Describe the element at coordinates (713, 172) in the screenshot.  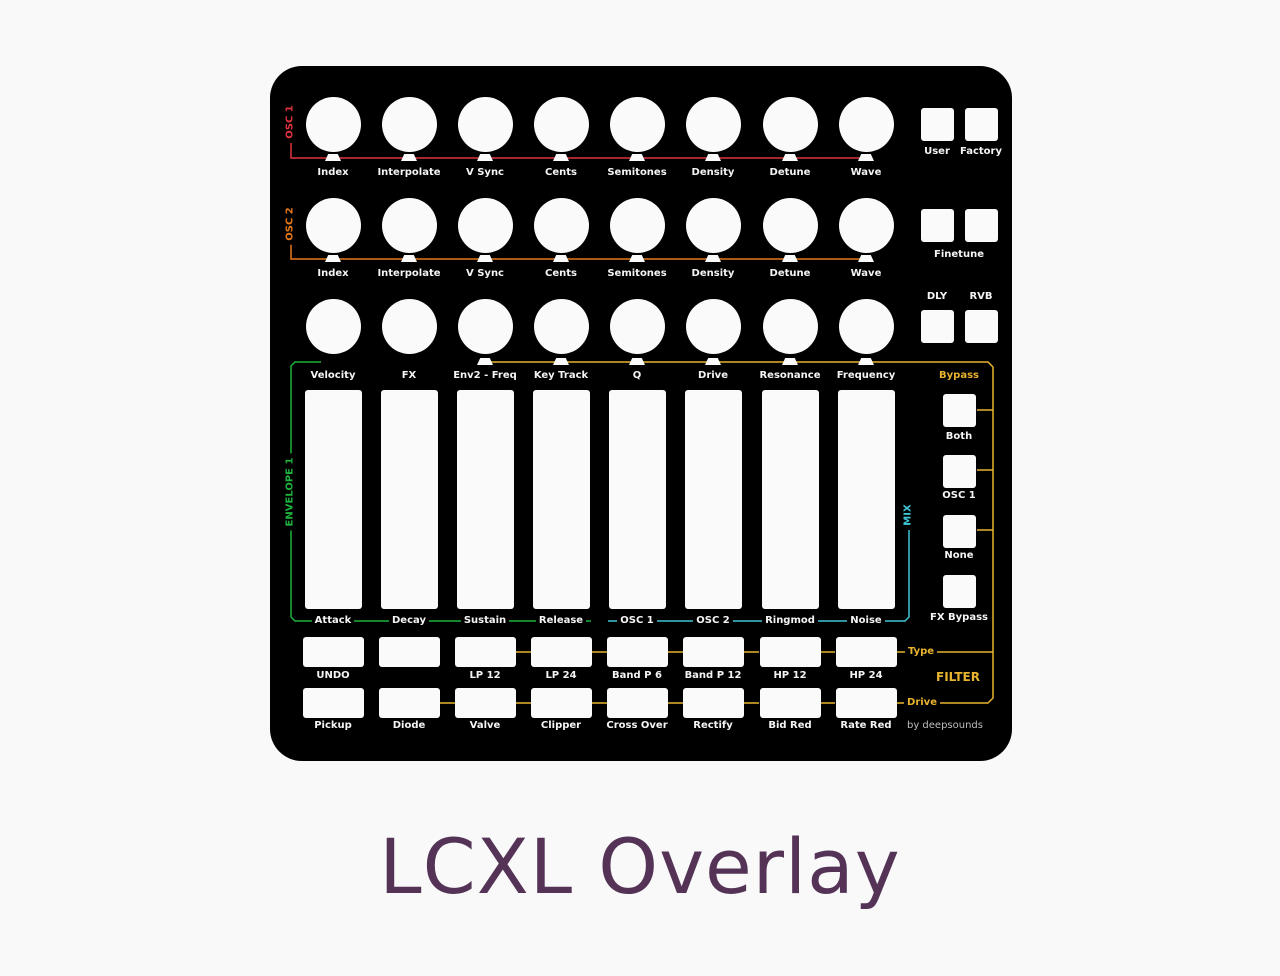
I see `knob-label-osc1-5-text: Density` at that location.